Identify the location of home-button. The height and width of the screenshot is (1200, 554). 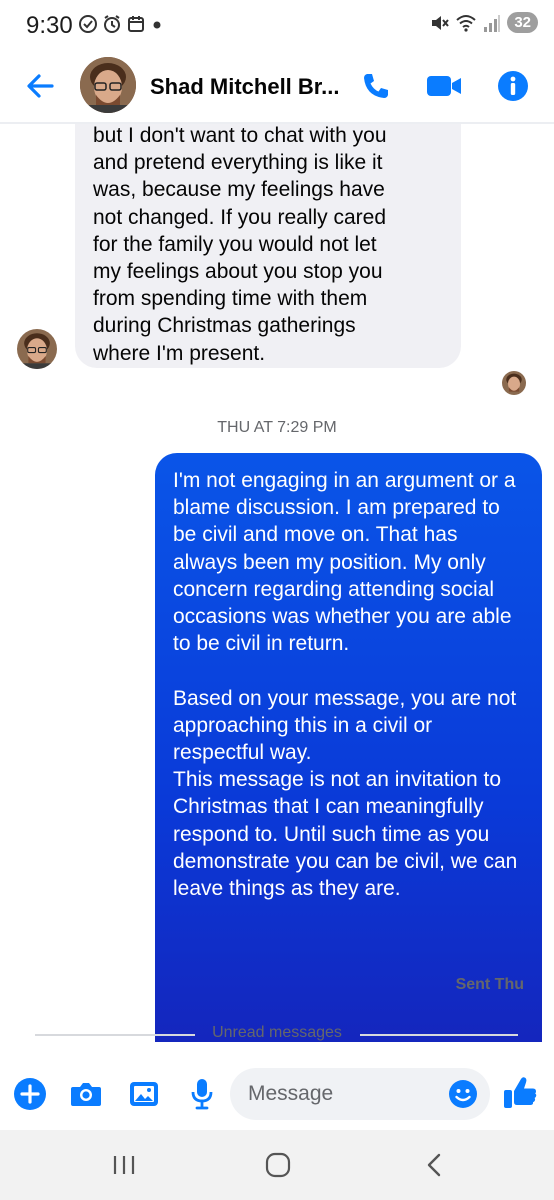
(278, 1165).